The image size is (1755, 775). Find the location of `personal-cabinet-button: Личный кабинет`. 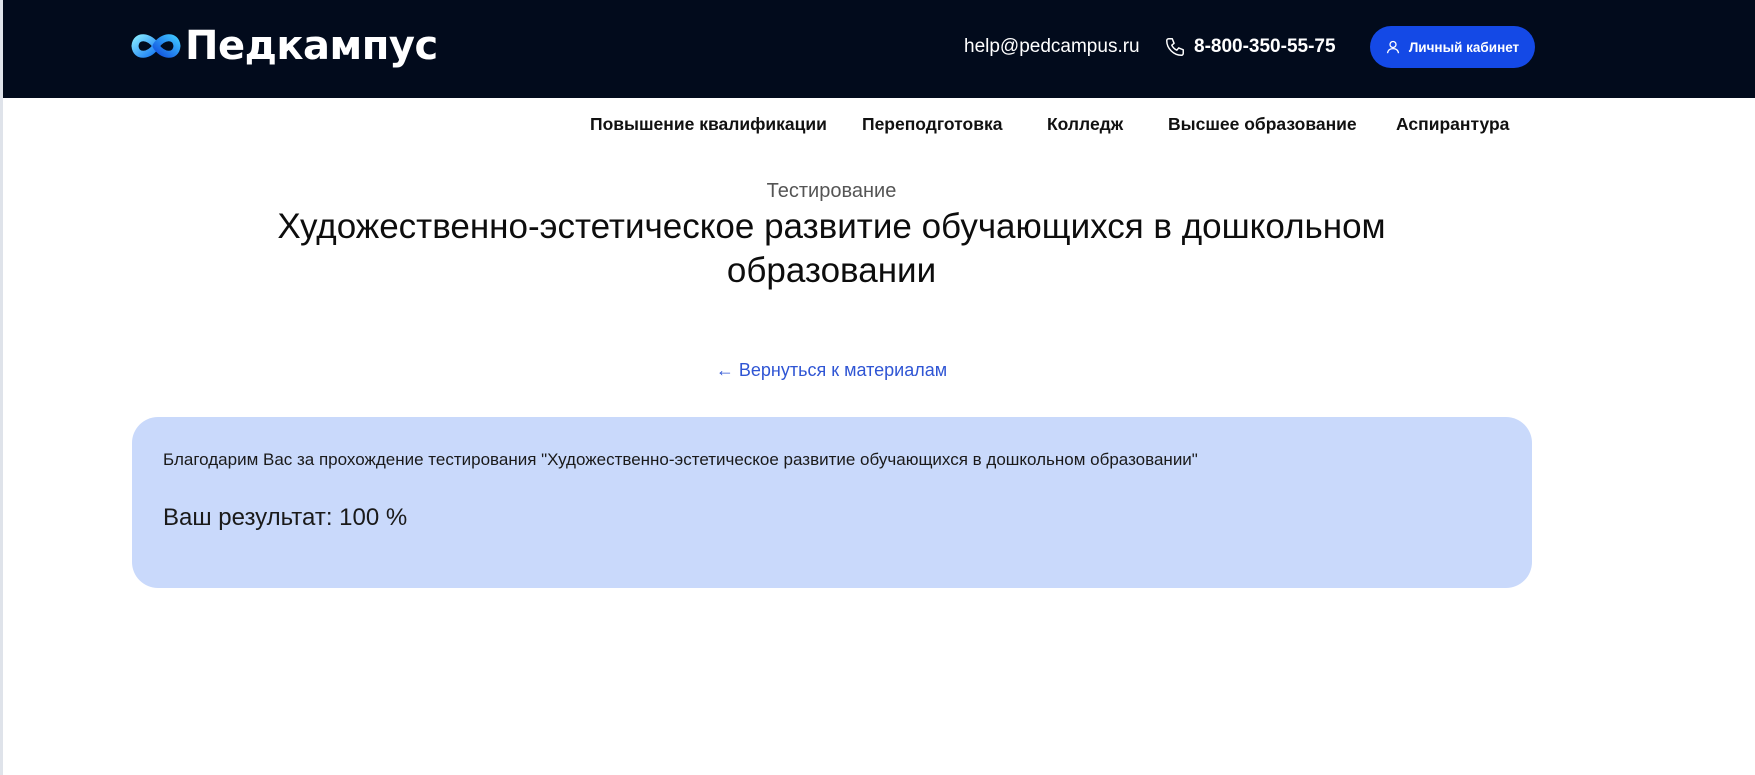

personal-cabinet-button: Личный кабинет is located at coordinates (1452, 47).